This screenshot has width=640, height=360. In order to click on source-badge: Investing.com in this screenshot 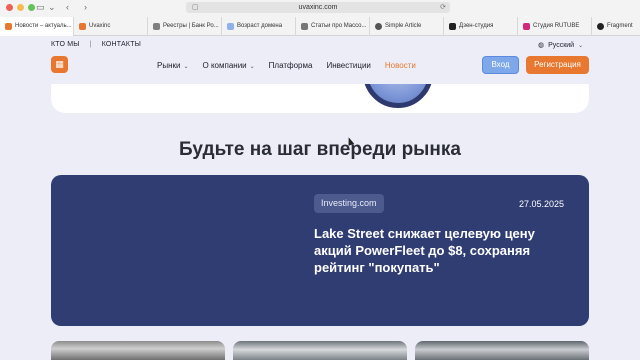, I will do `click(349, 203)`.